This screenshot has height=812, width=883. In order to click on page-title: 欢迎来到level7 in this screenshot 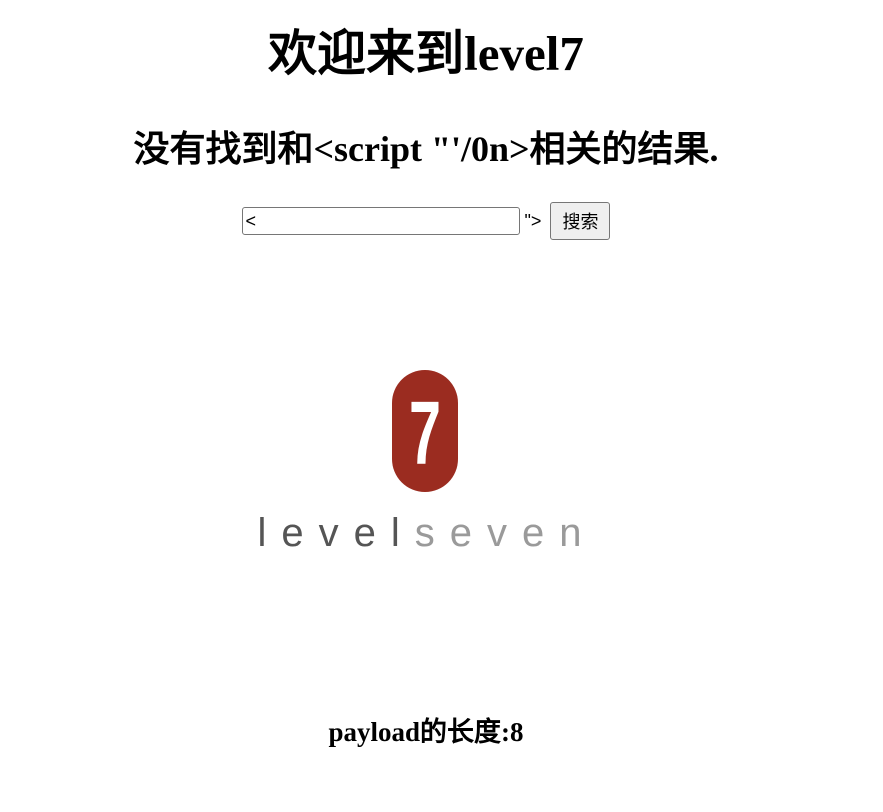, I will do `click(426, 53)`.